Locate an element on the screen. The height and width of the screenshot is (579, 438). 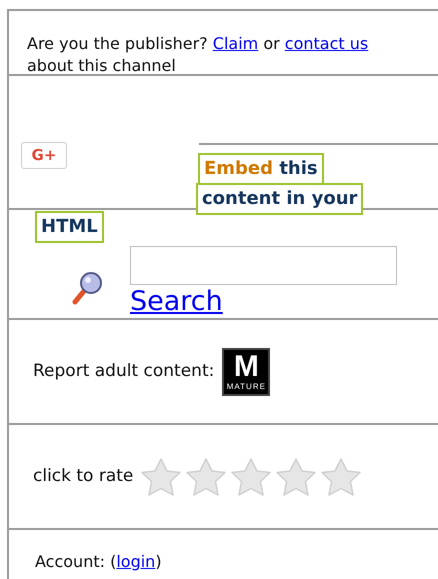
account-text: Account: (login) is located at coordinates (99, 562).